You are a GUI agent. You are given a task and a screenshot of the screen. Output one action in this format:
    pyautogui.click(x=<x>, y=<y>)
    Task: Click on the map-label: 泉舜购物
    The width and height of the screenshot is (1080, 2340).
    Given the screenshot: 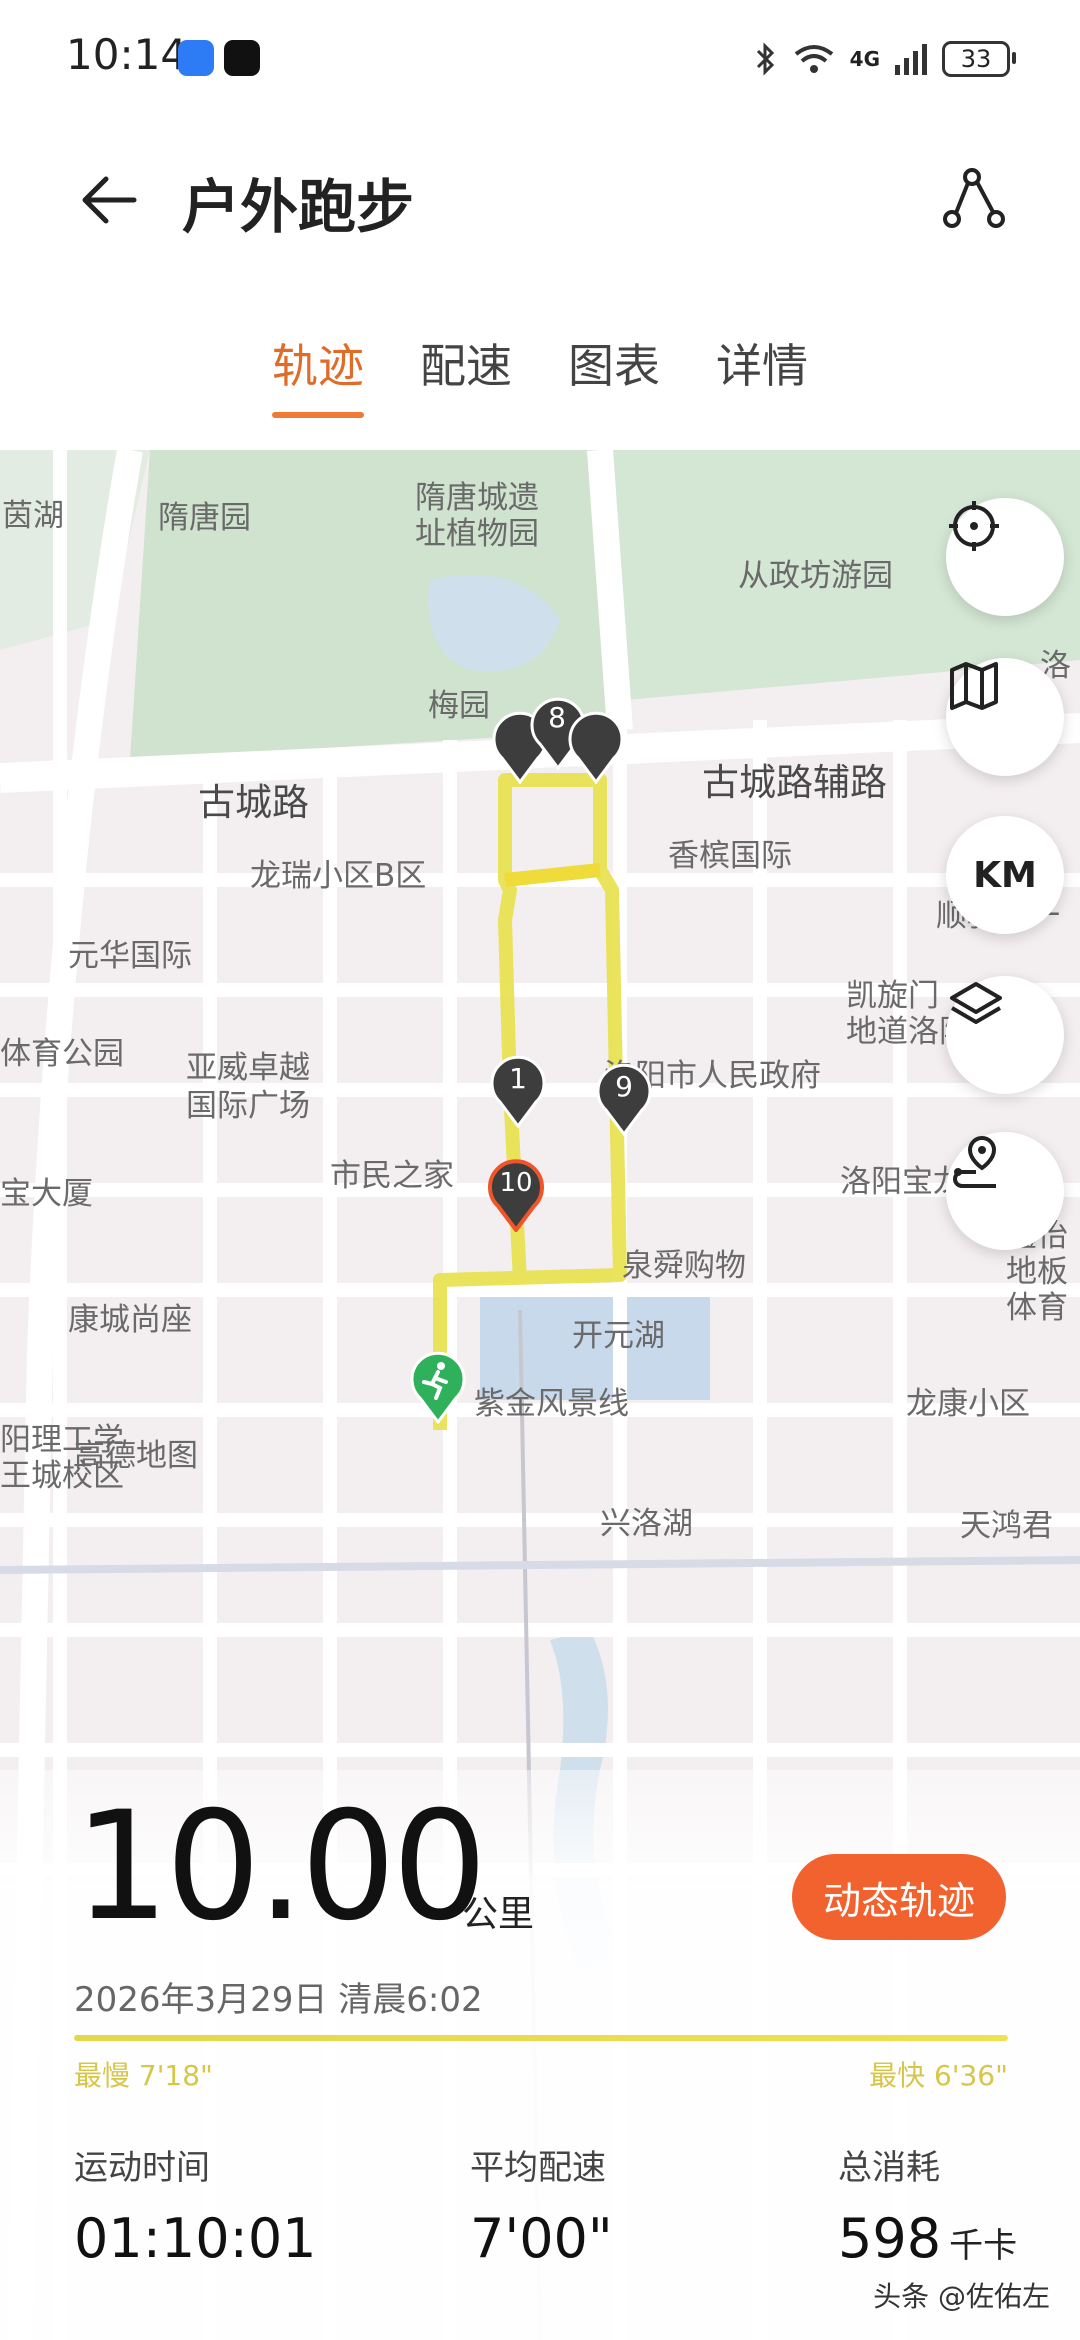 What is the action you would take?
    pyautogui.click(x=684, y=1266)
    